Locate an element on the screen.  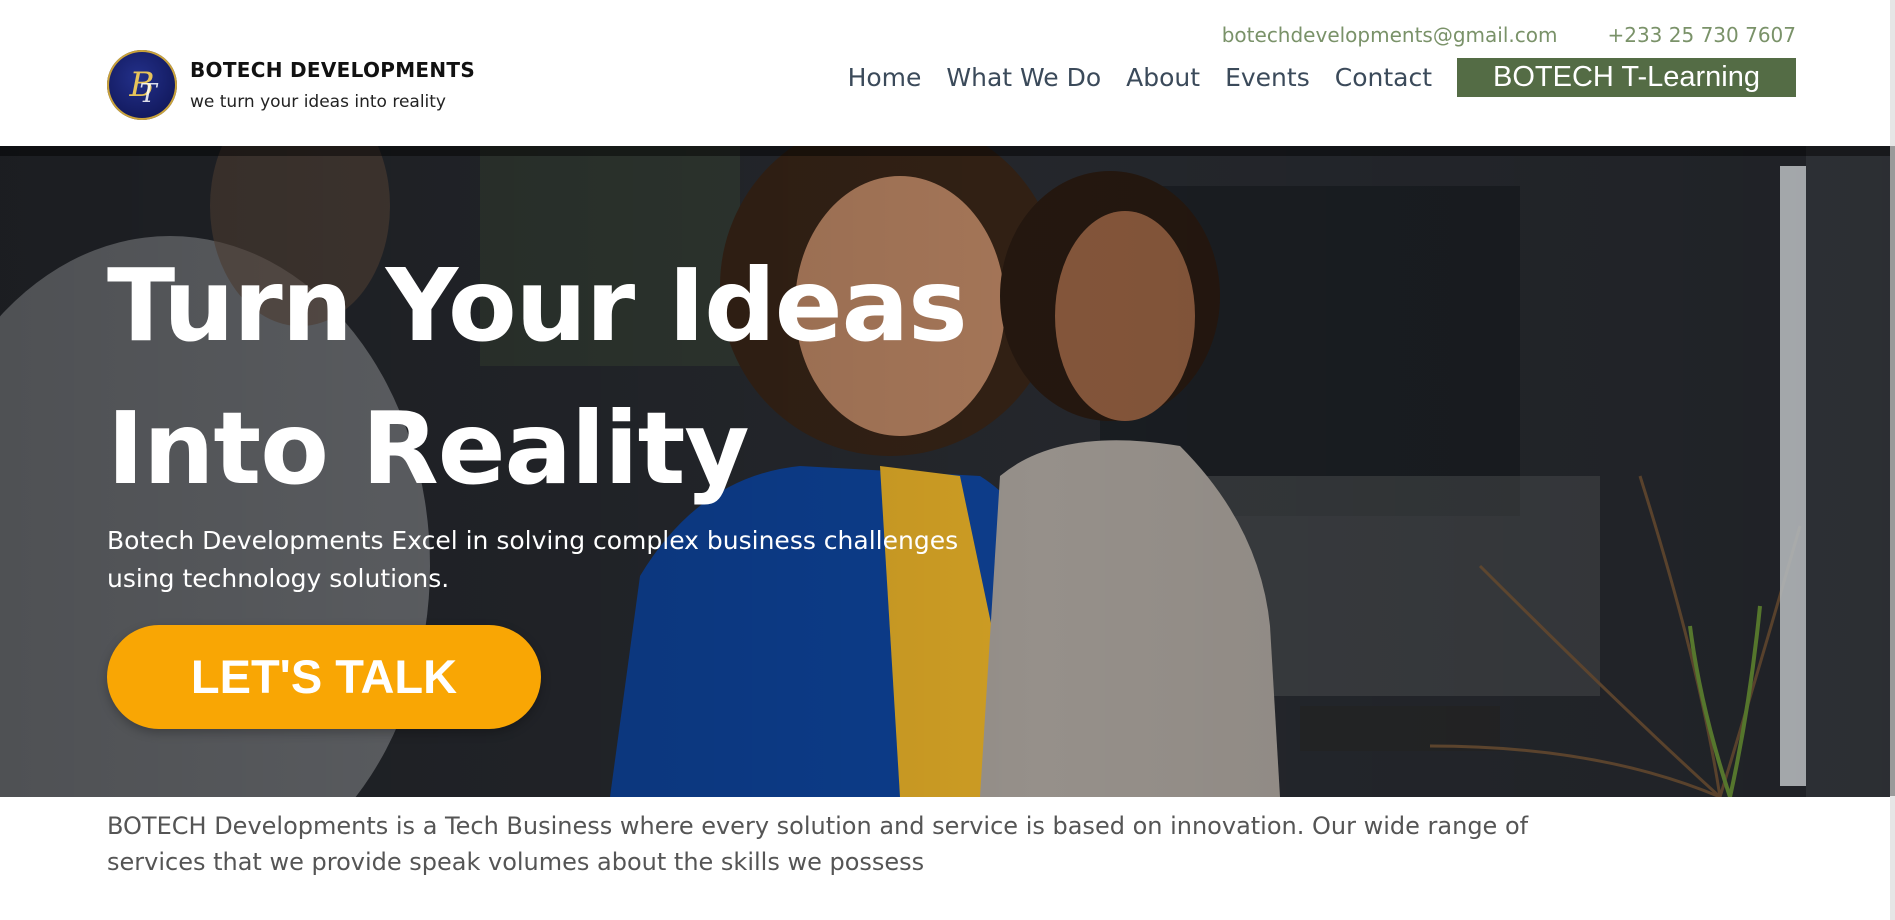
nav-item-home: Home is located at coordinates (885, 77).